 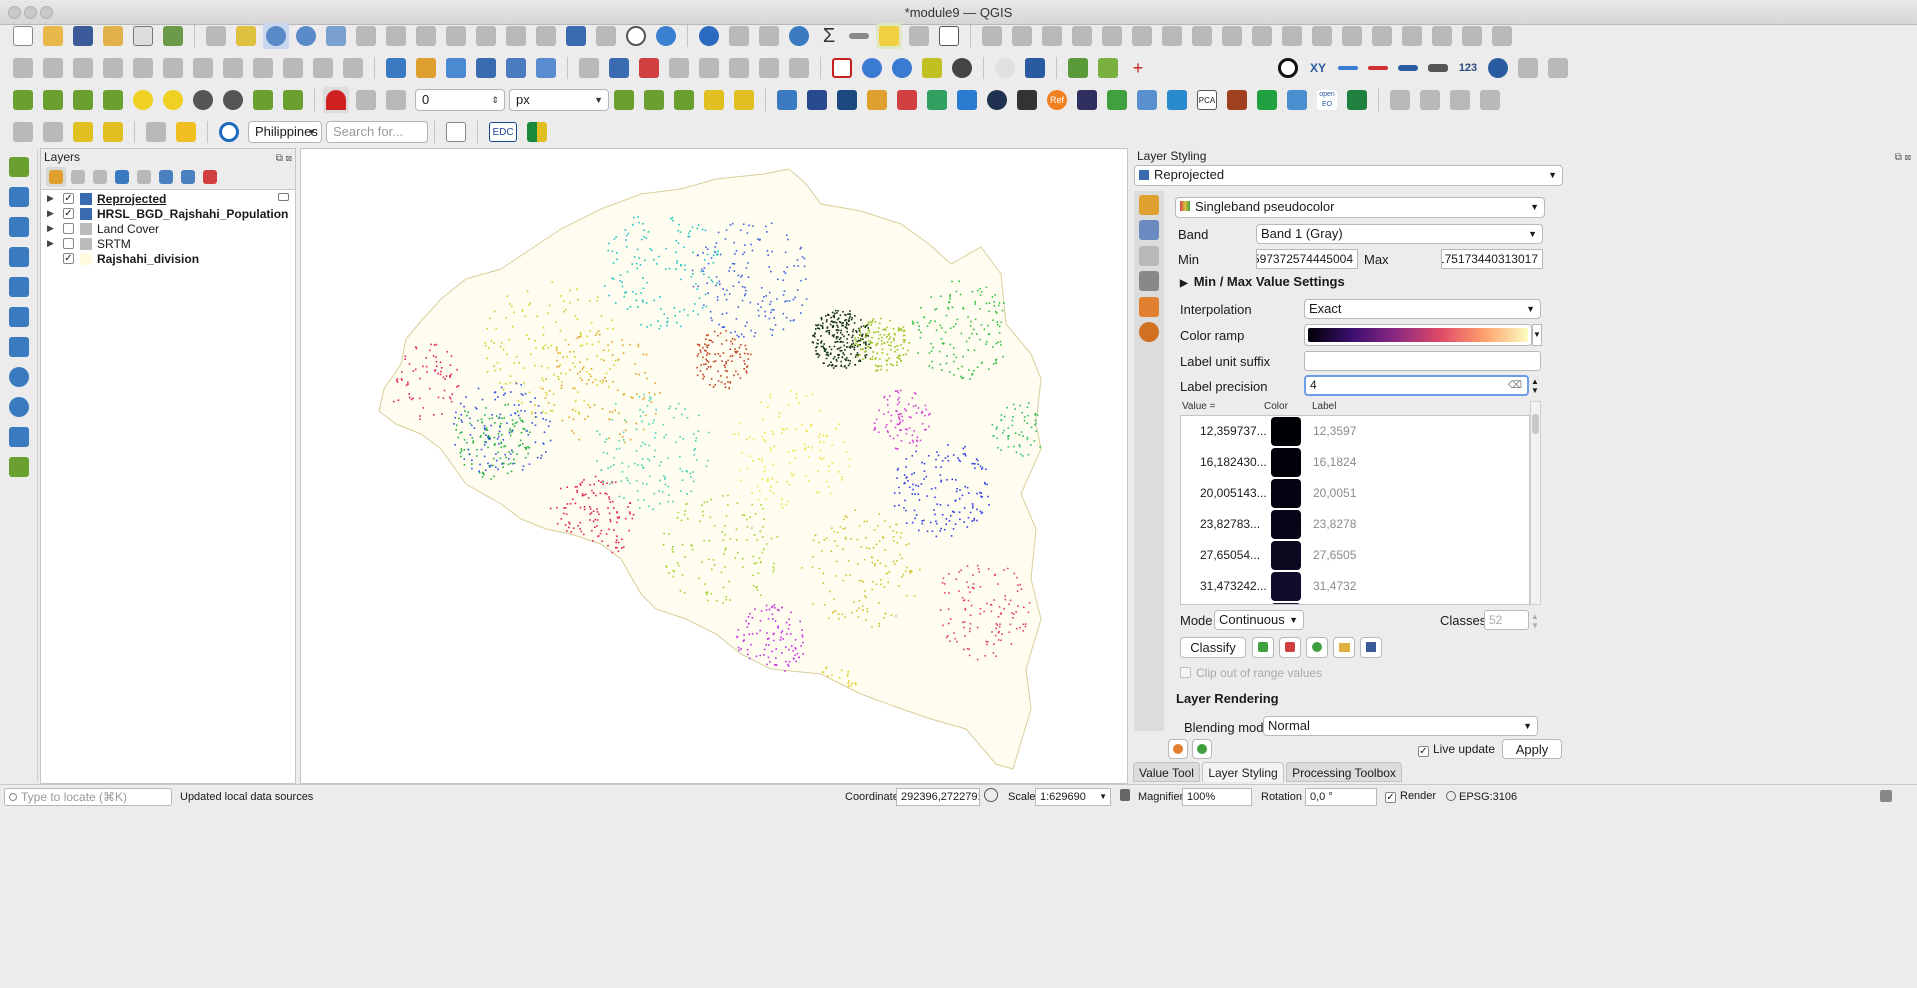 I want to click on float-styling-icon: ⧉, so click(x=1898, y=157).